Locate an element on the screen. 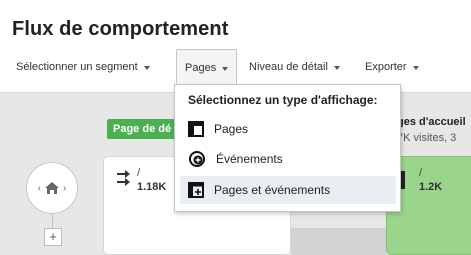 The width and height of the screenshot is (471, 255). pages-menu-label: Pages is located at coordinates (201, 67).